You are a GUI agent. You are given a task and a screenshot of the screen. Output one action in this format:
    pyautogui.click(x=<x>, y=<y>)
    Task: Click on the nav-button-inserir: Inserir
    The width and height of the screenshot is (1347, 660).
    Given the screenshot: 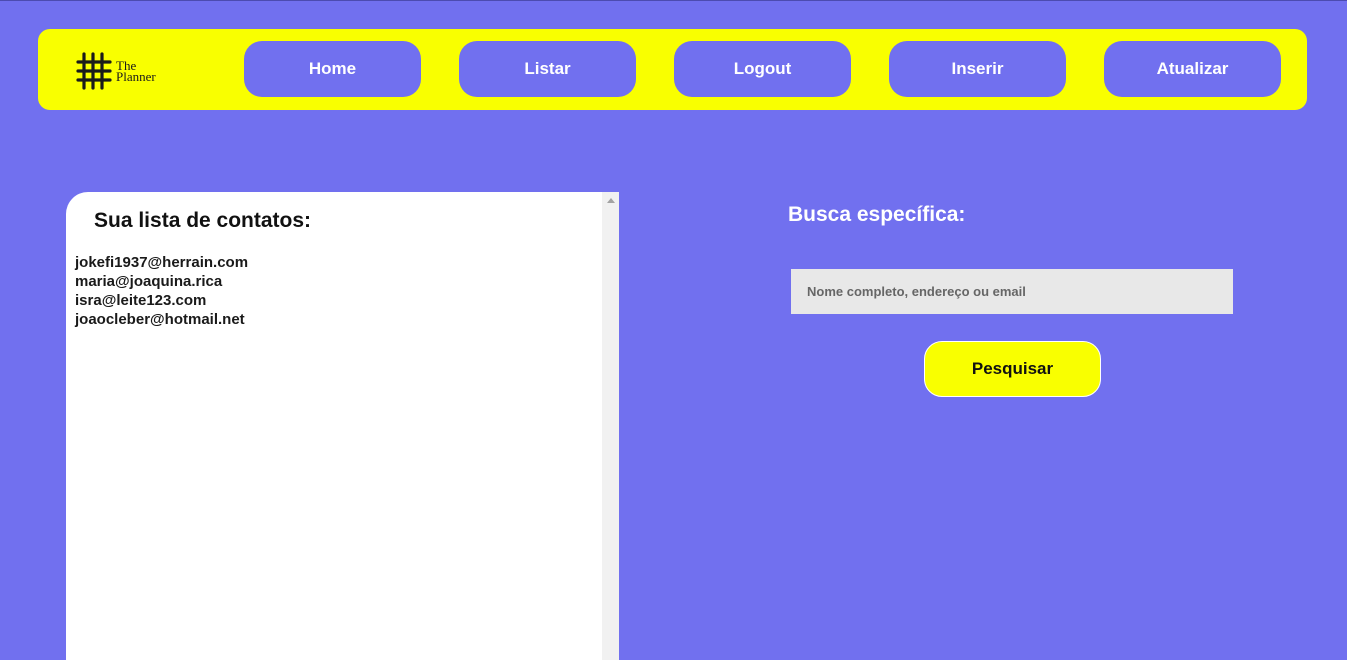 What is the action you would take?
    pyautogui.click(x=977, y=69)
    